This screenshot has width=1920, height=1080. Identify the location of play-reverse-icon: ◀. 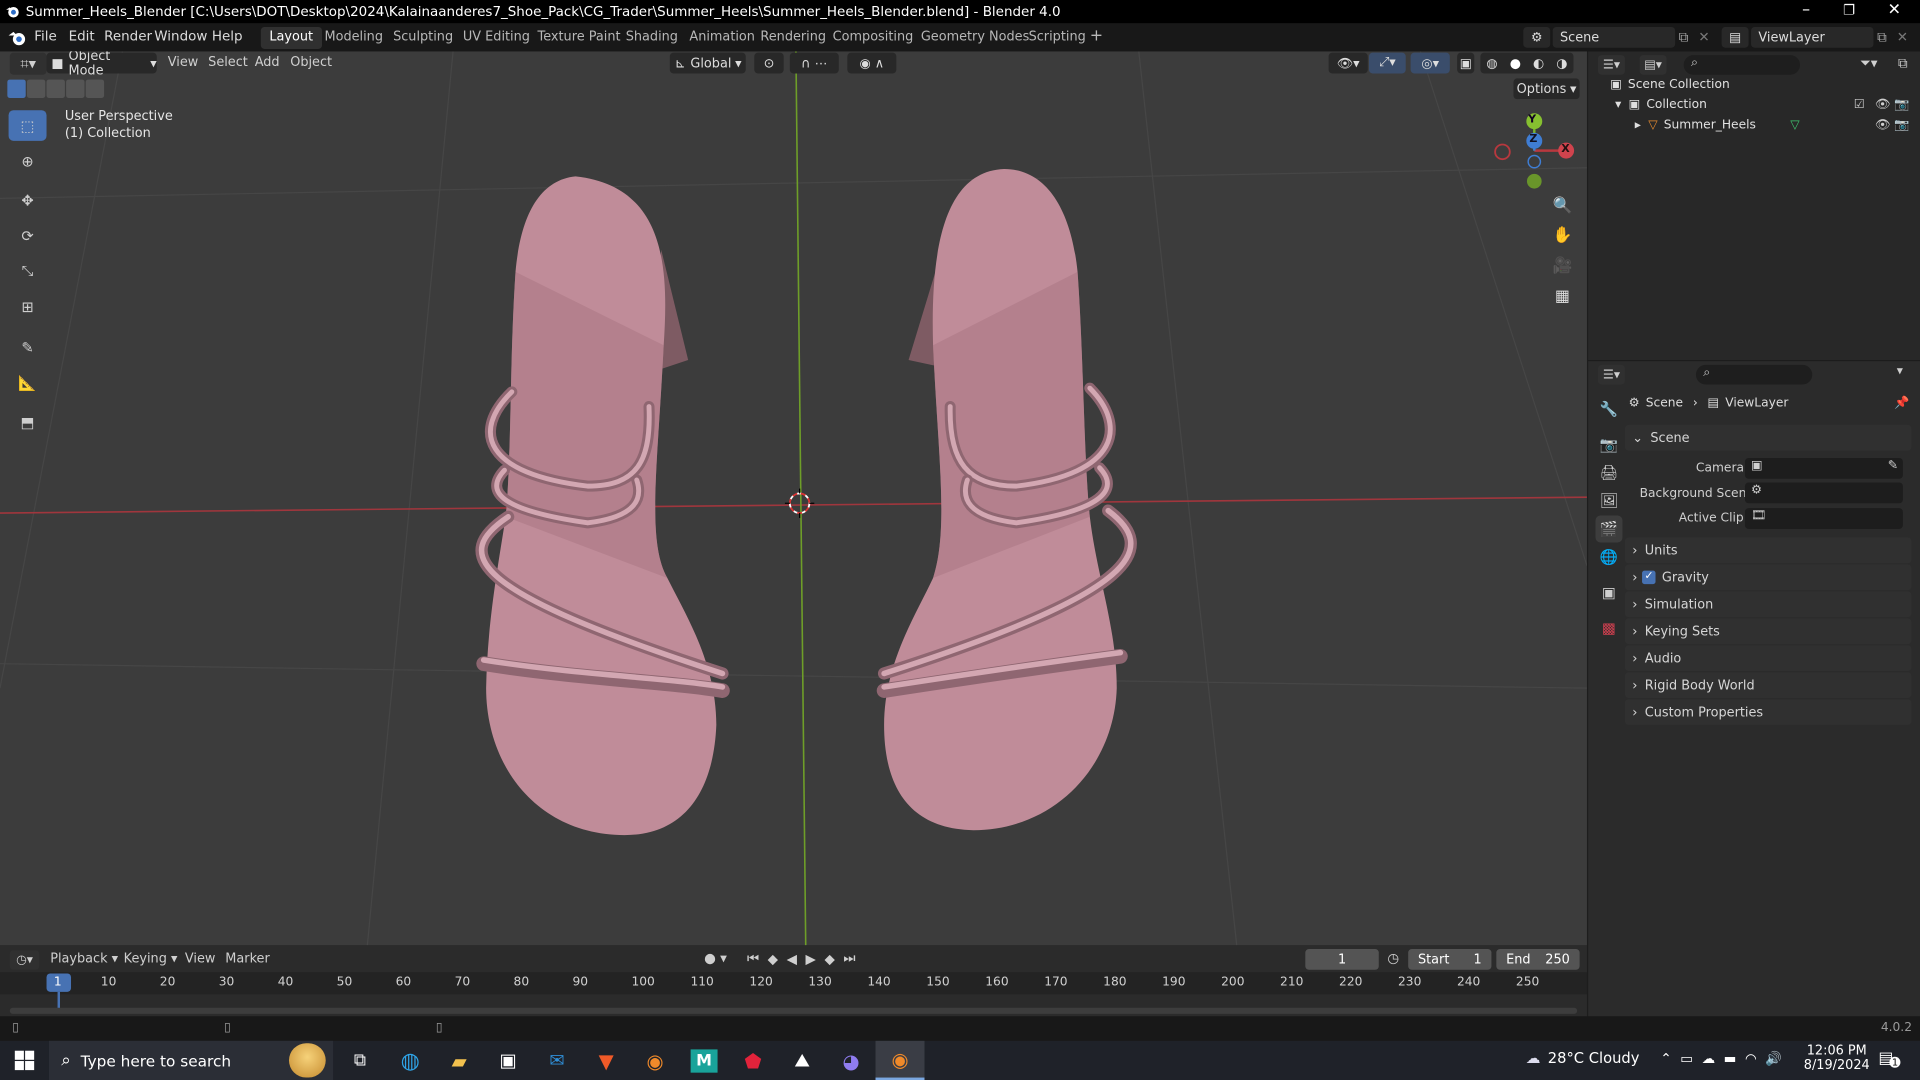
(792, 959).